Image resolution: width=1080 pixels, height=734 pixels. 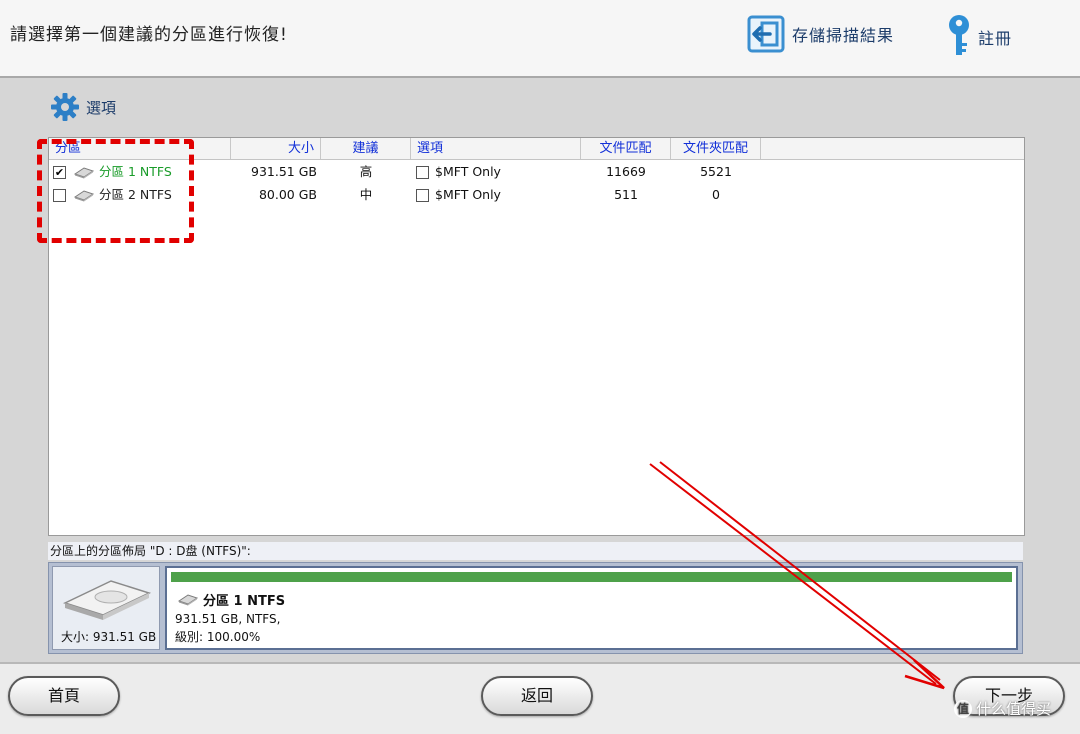 What do you see at coordinates (101, 107) in the screenshot?
I see `options-label: 選項` at bounding box center [101, 107].